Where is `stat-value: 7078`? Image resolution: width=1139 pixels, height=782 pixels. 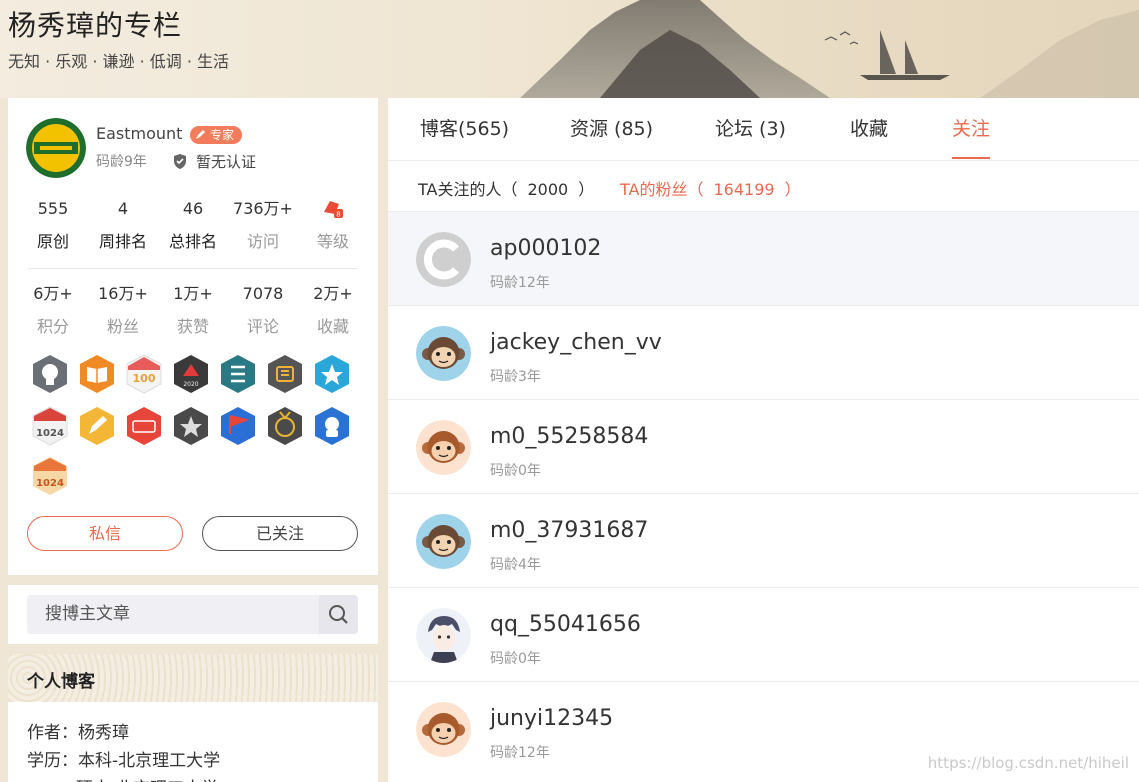 stat-value: 7078 is located at coordinates (263, 293).